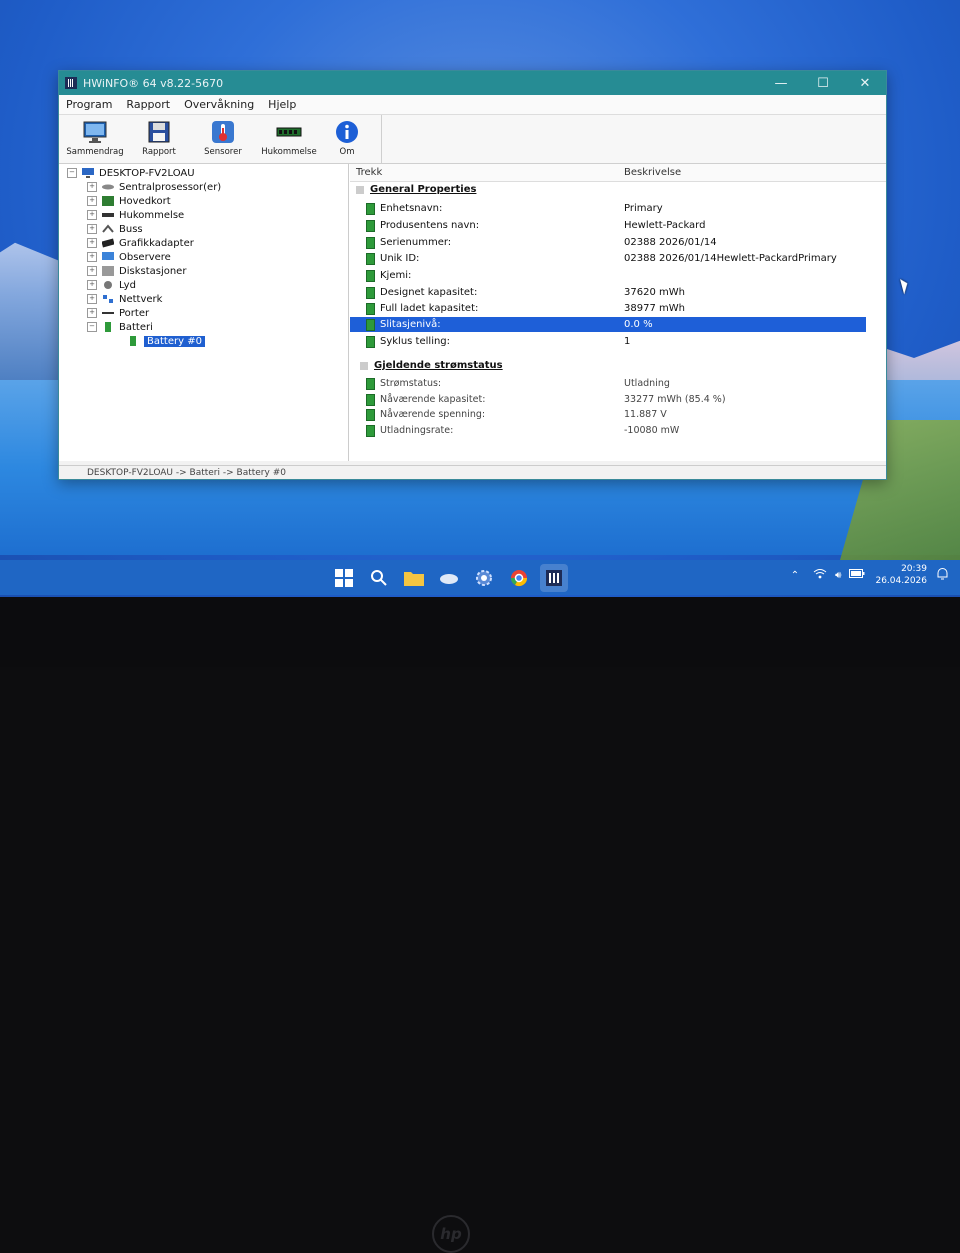  What do you see at coordinates (115, 229) in the screenshot?
I see `tree-item-bus: + Buss` at bounding box center [115, 229].